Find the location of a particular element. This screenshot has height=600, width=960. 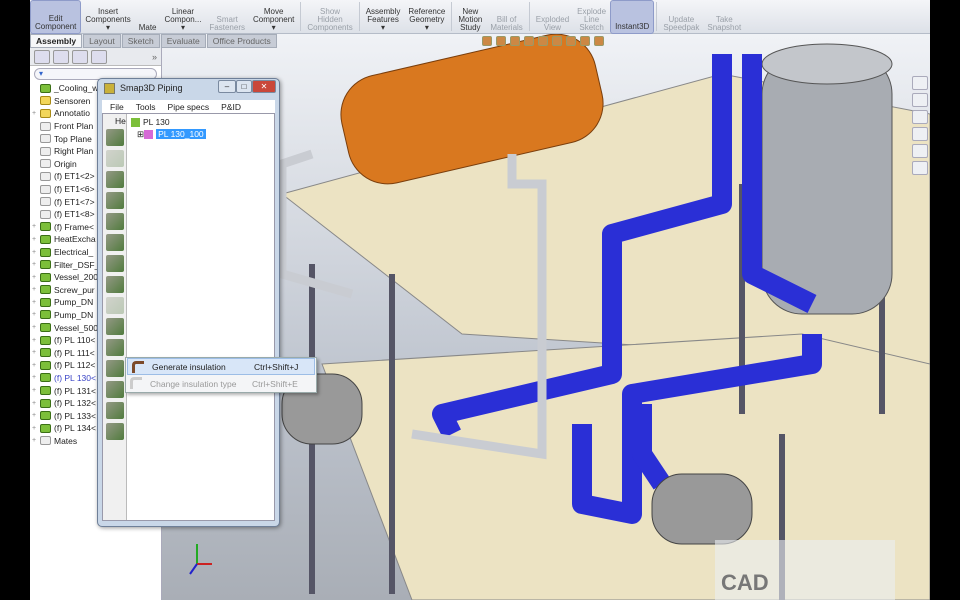

home-icon is located at coordinates (920, 83).